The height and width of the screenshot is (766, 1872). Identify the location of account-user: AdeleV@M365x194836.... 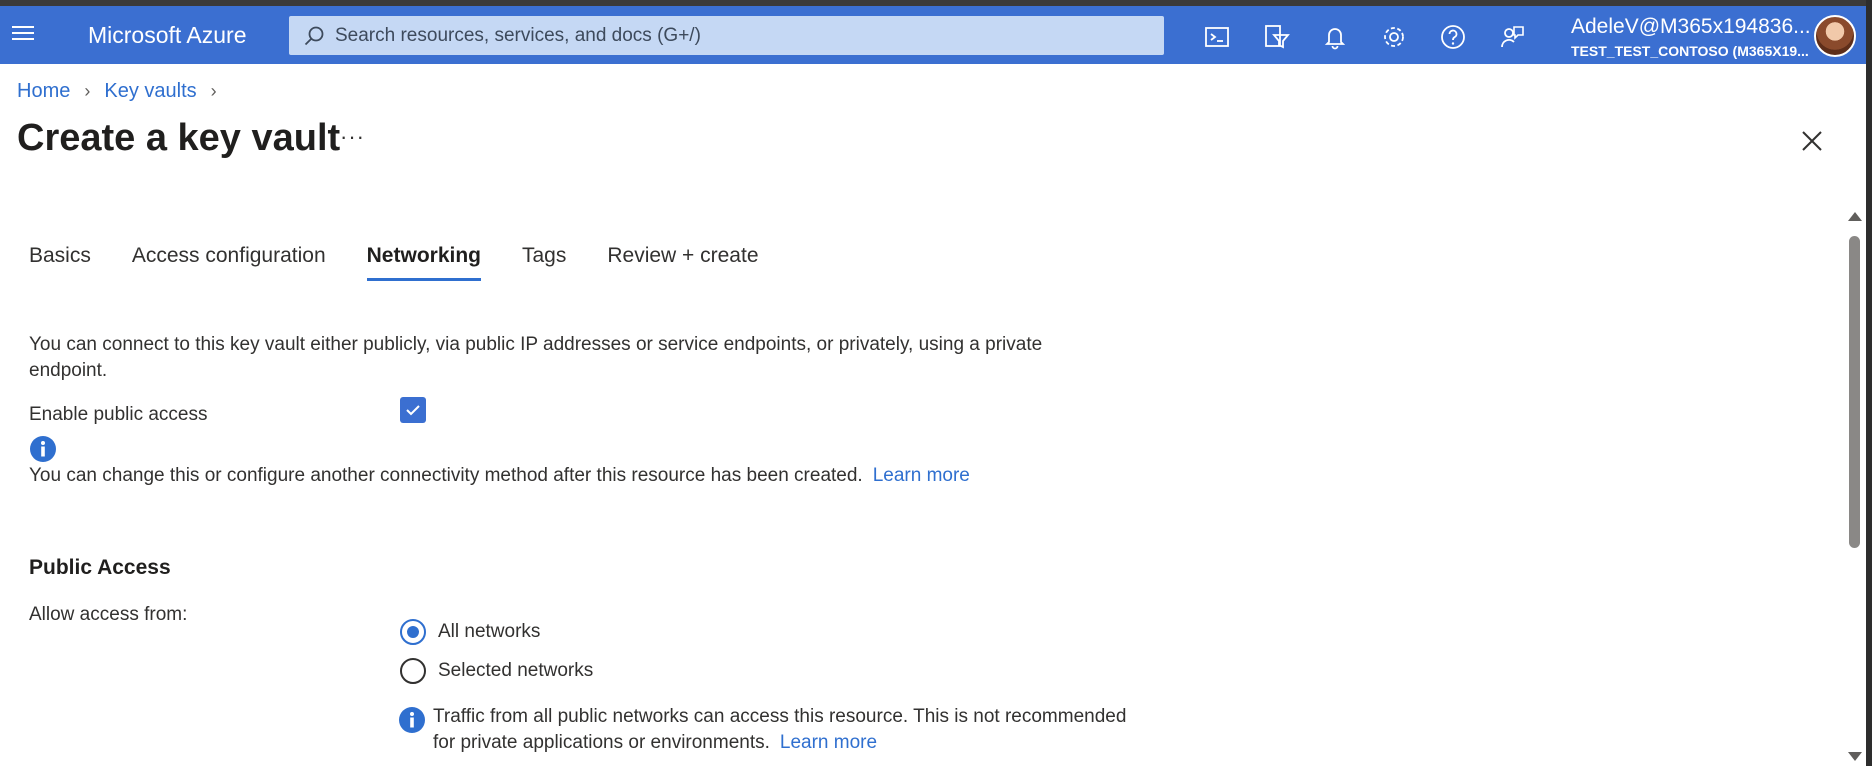
(1691, 26).